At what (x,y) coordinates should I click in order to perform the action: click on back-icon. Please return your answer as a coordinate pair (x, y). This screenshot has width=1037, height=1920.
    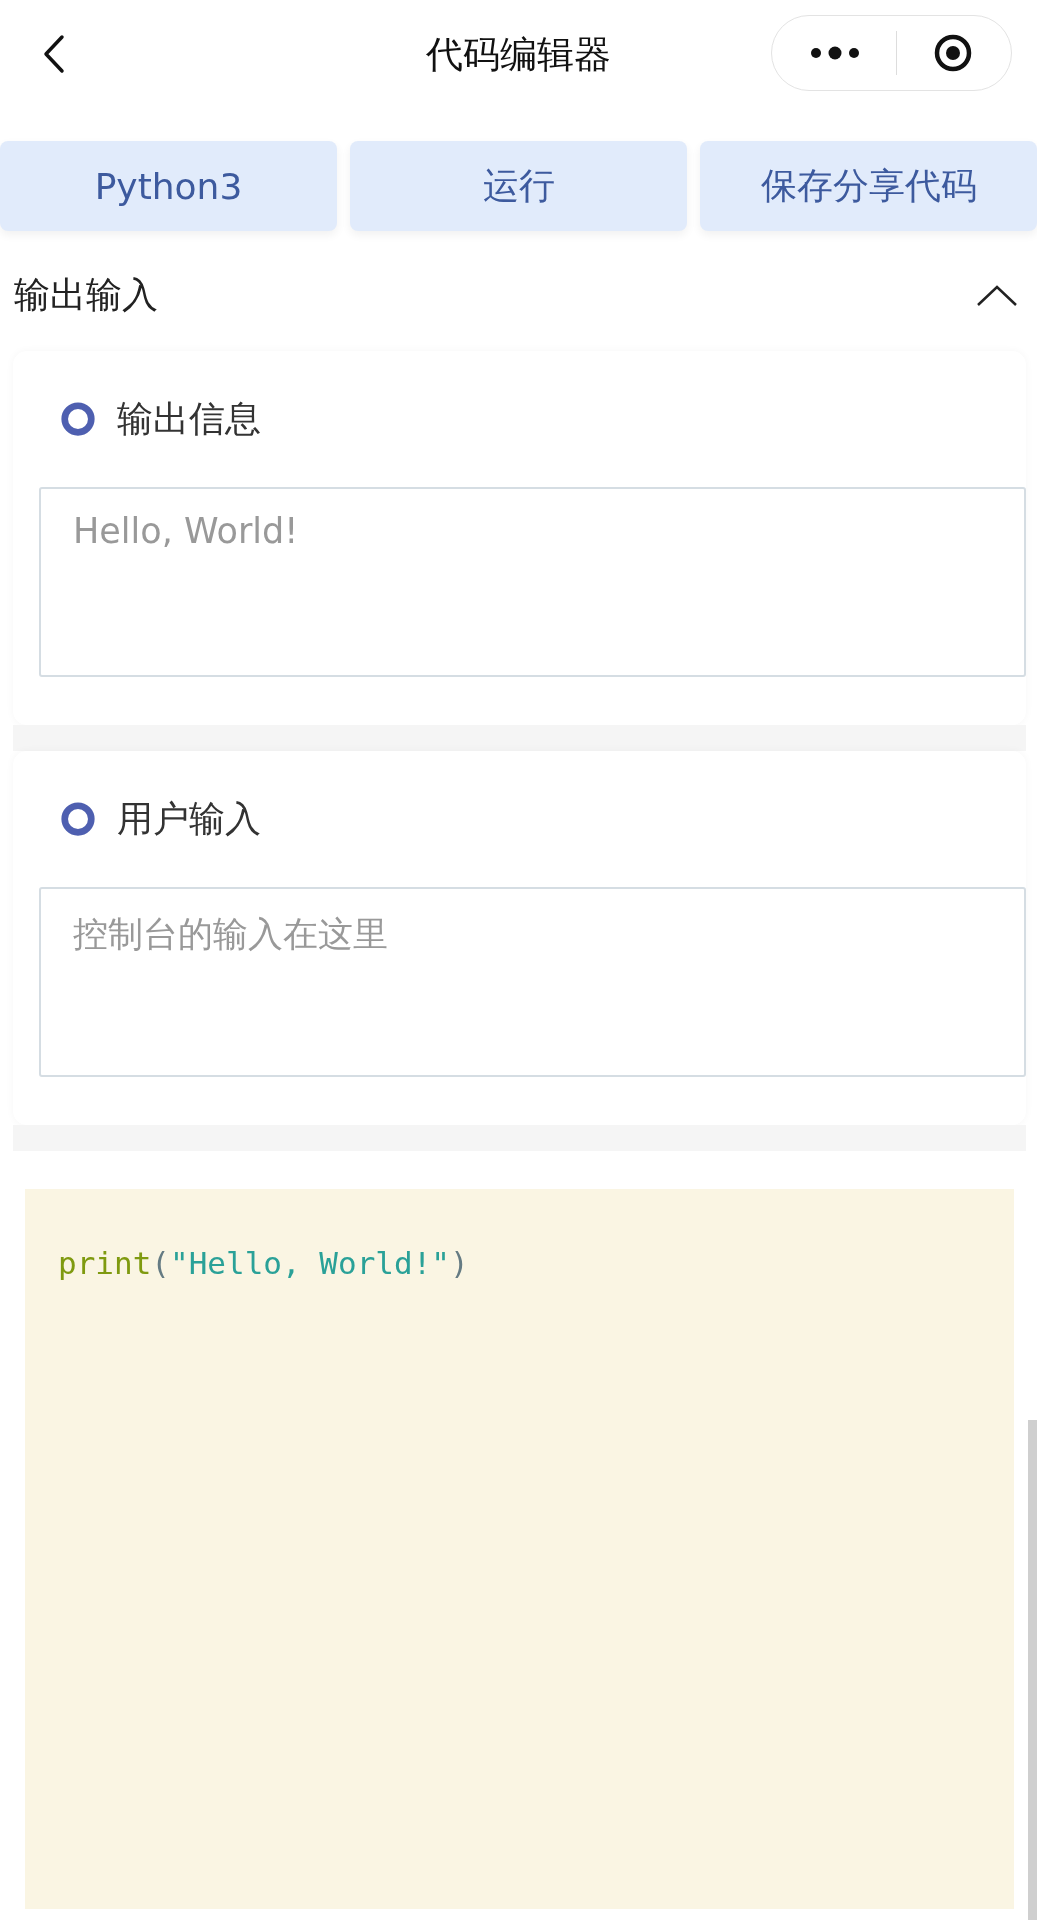
    Looking at the image, I should click on (54, 54).